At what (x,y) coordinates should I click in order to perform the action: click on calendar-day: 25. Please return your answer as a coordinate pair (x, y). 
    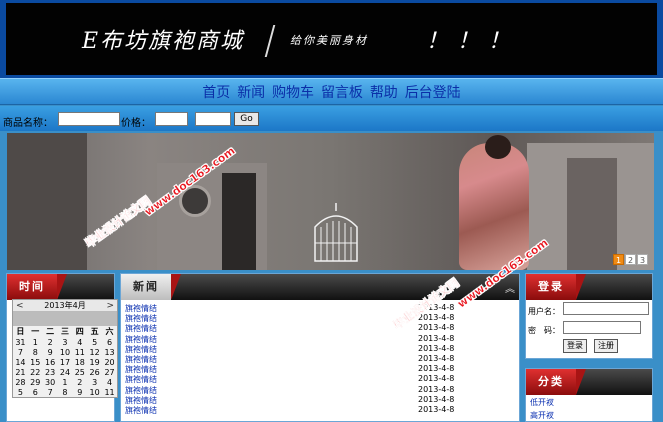
    Looking at the image, I should click on (79, 372).